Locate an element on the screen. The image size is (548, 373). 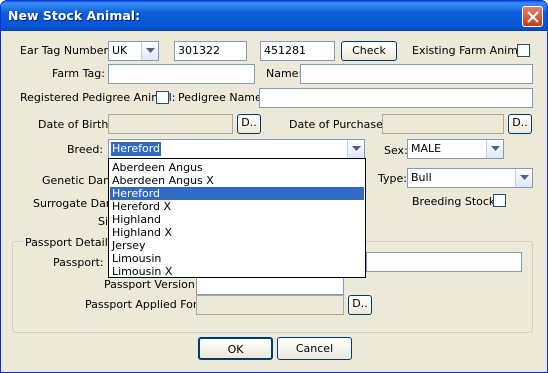
breed-select: Hereford is located at coordinates (236, 149).